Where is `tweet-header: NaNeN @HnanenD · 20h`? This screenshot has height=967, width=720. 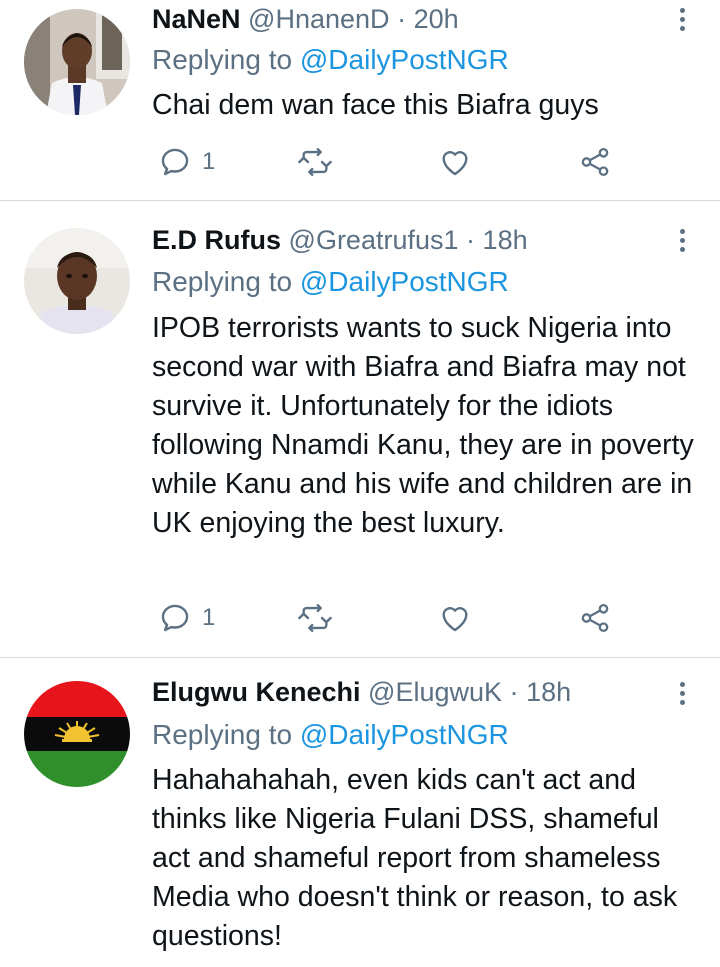 tweet-header: NaNeN @HnanenD · 20h is located at coordinates (406, 19).